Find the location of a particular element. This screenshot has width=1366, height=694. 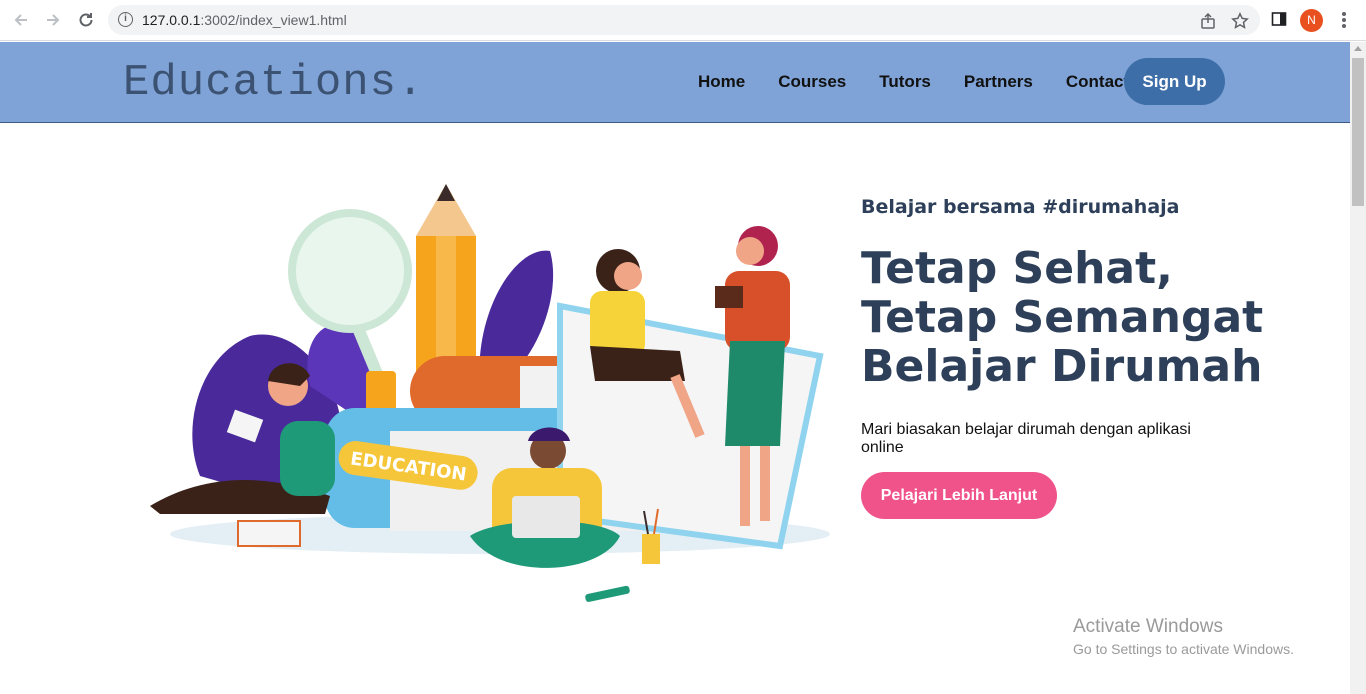

more-menu-icon is located at coordinates (1344, 20).